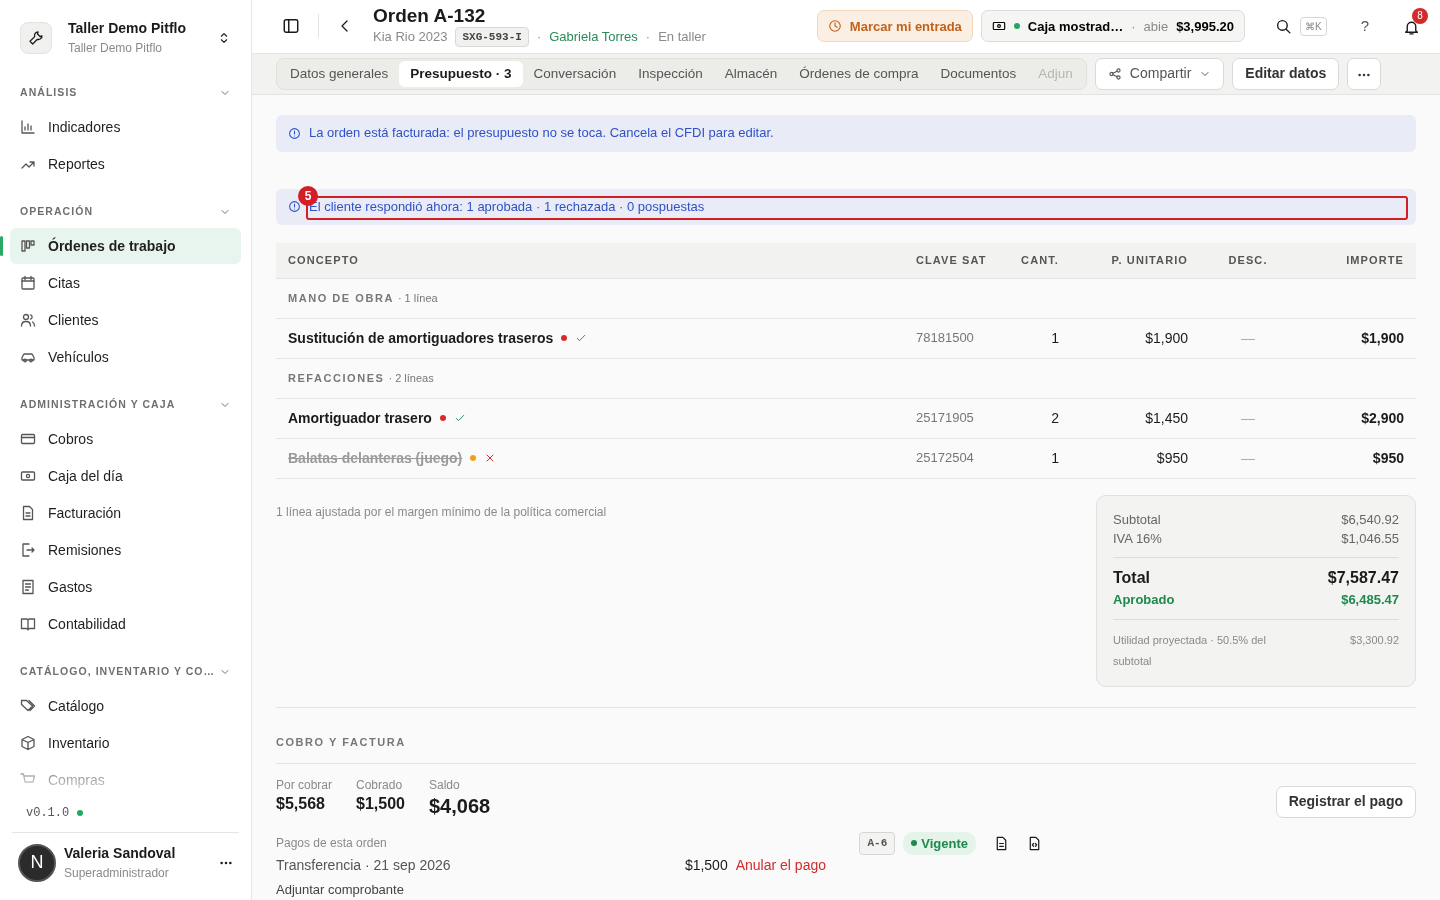  What do you see at coordinates (324, 260) in the screenshot?
I see `column-header: CONCEPTO` at bounding box center [324, 260].